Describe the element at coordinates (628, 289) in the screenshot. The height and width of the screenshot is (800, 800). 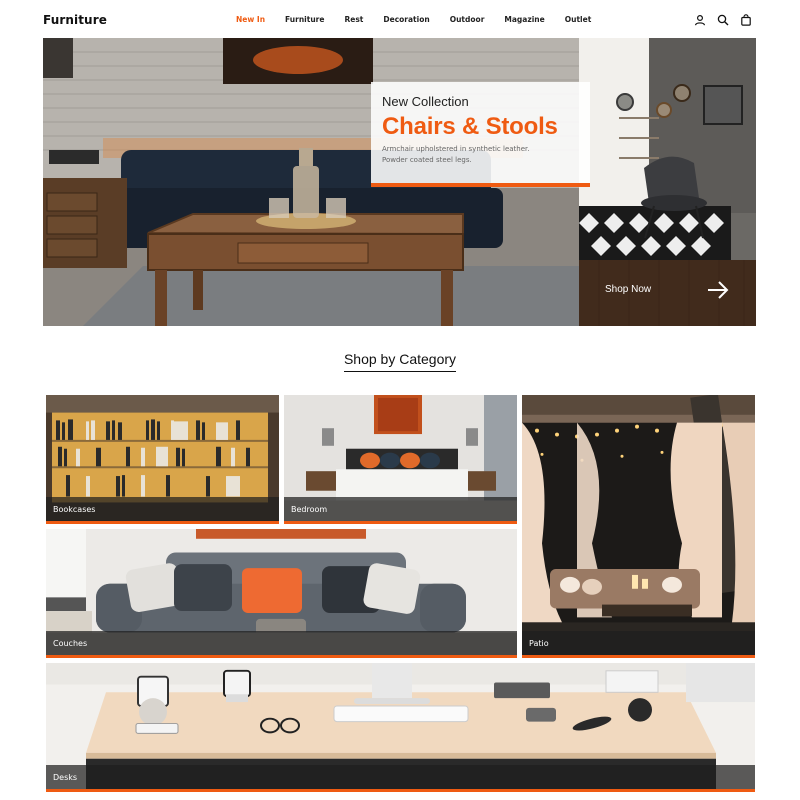
I see `shop-now-label: Shop Now` at that location.